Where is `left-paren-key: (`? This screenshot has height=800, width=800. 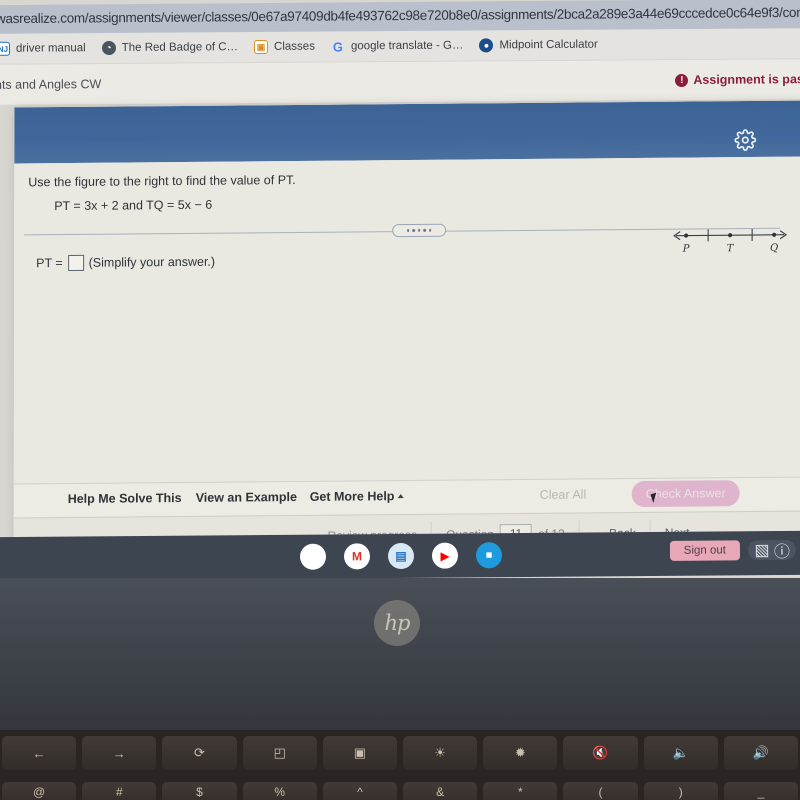
left-paren-key: ( is located at coordinates (600, 791).